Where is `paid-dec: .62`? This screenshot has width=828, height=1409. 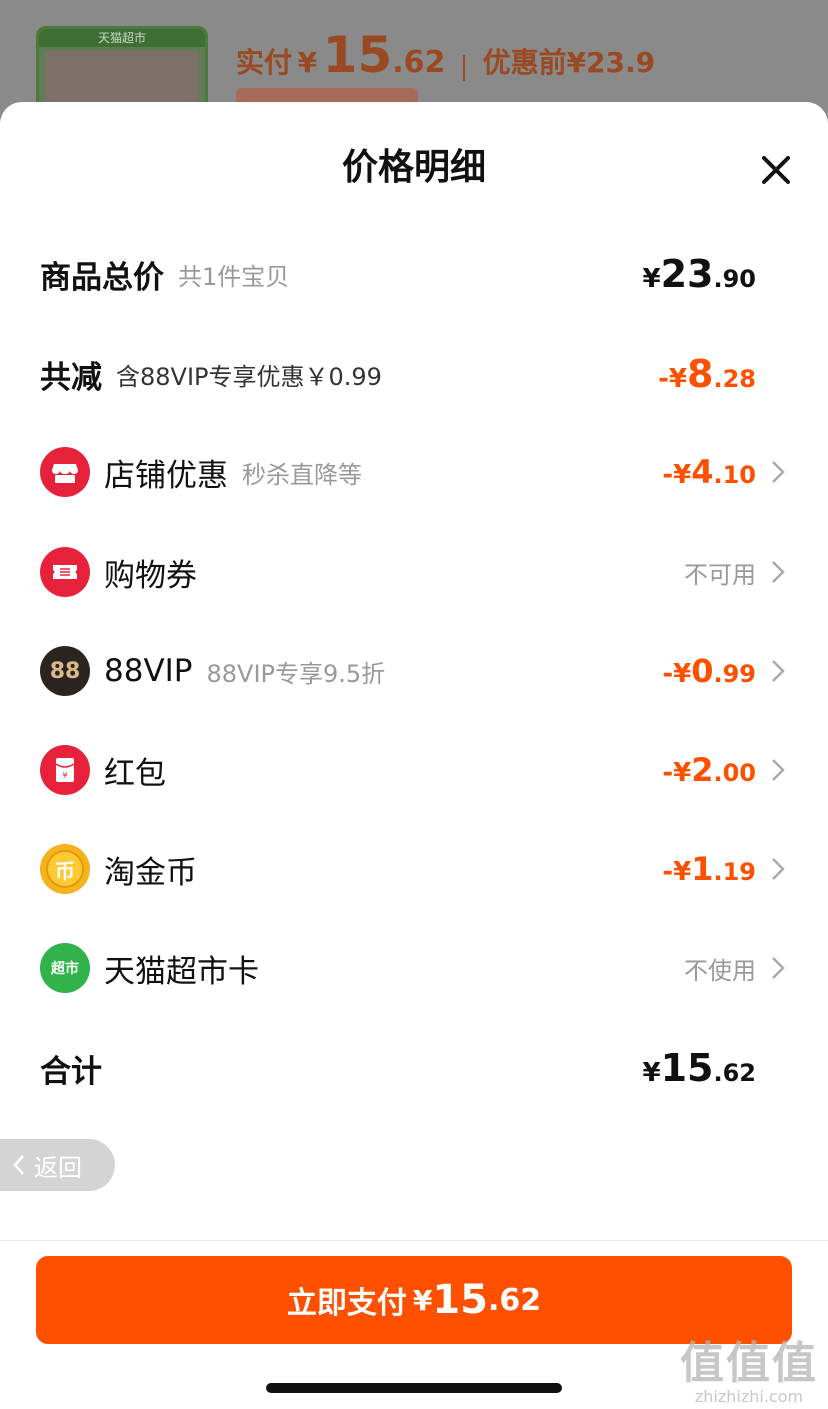 paid-dec: .62 is located at coordinates (419, 62).